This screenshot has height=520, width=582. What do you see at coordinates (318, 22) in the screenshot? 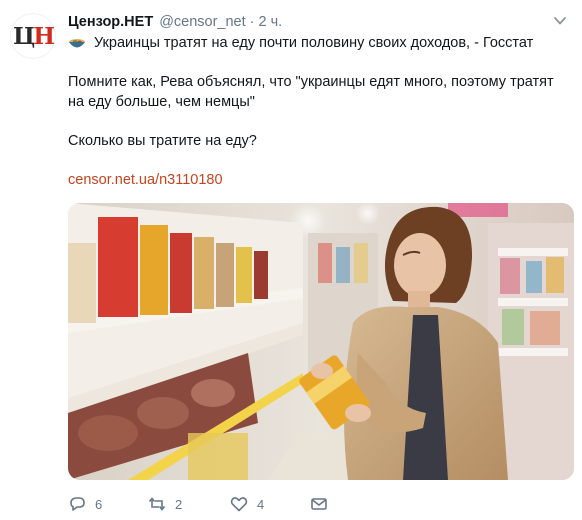
I see `tweet-header: Цензор.НЕТ @censor_net · 2 ч.` at bounding box center [318, 22].